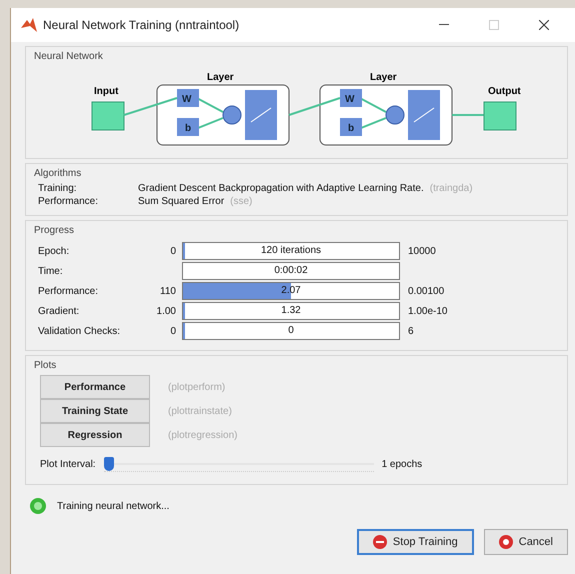  What do you see at coordinates (281, 188) in the screenshot?
I see `algorithm-value: Gradient Descent Backpropagation with Adaptive Learning Rate.` at bounding box center [281, 188].